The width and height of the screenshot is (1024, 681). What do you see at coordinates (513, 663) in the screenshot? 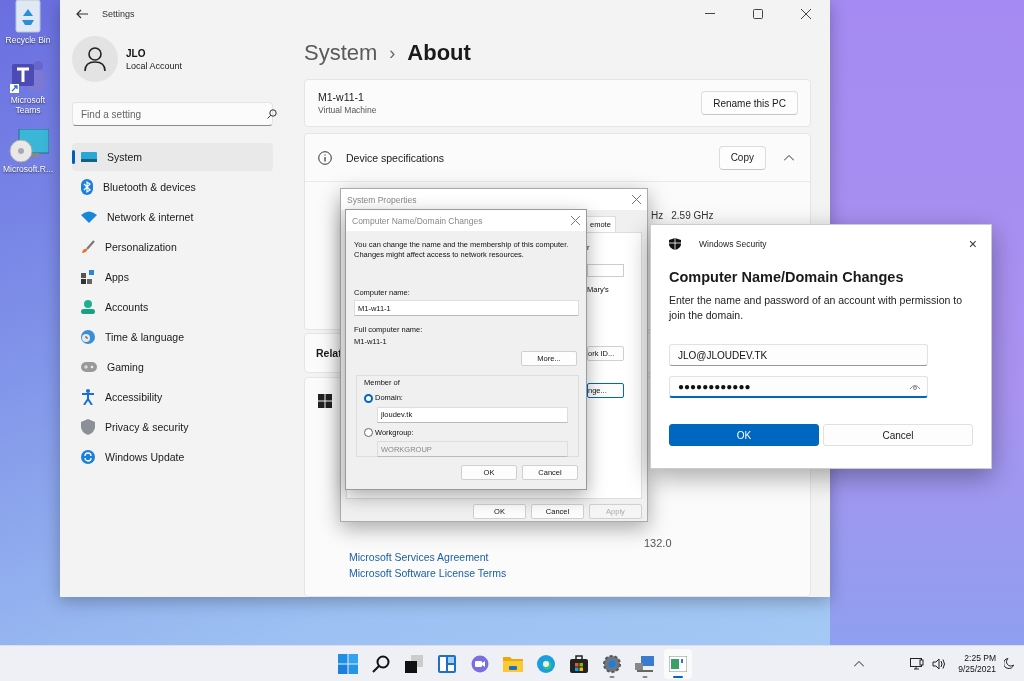
I see `folder-icon` at bounding box center [513, 663].